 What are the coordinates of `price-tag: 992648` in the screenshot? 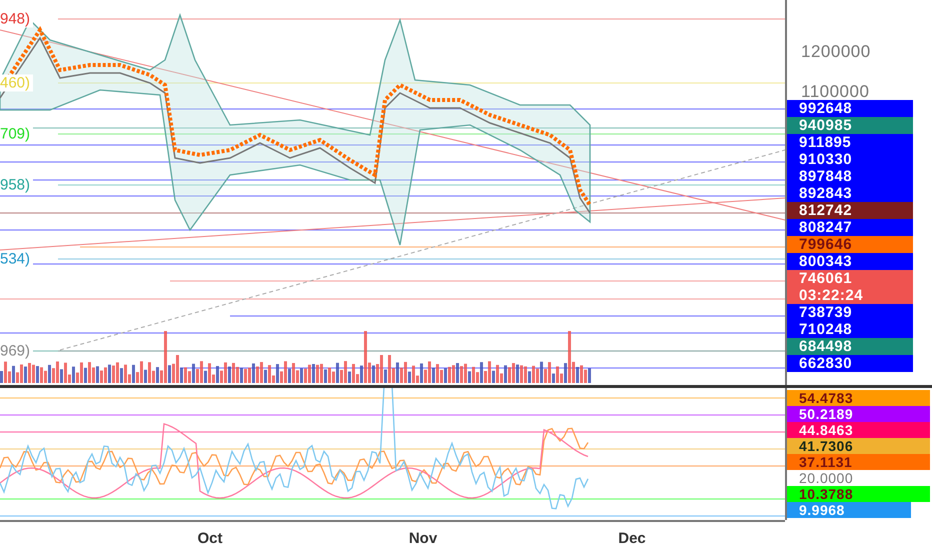 It's located at (850, 108).